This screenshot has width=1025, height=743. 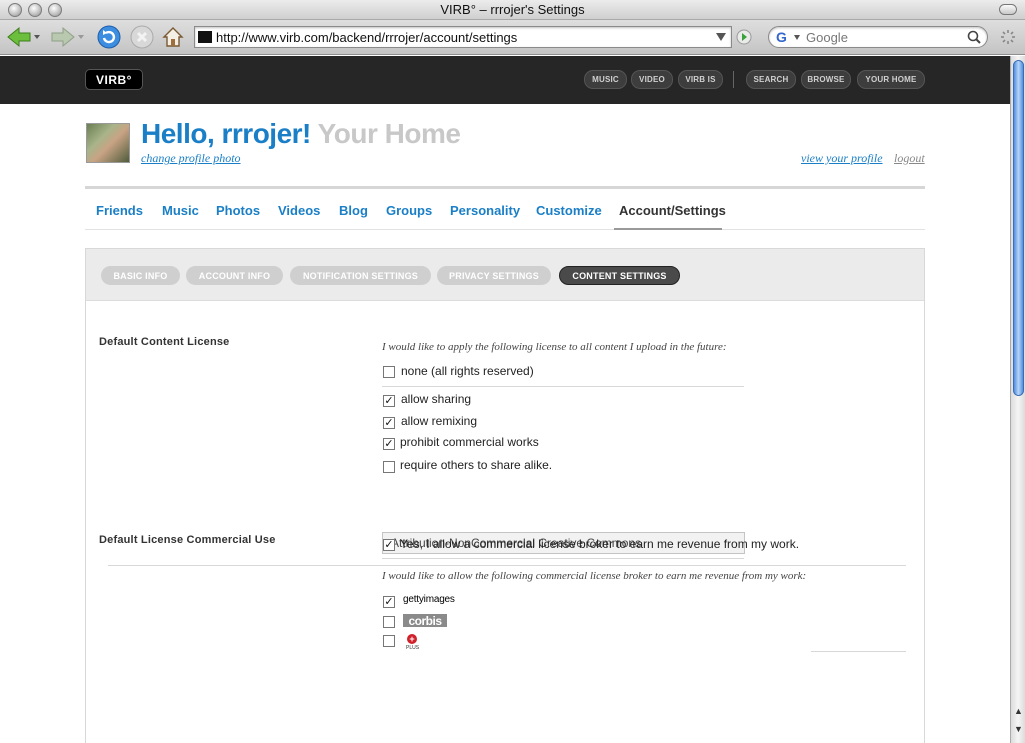 What do you see at coordinates (299, 210) in the screenshot?
I see `tab-videos: Videos` at bounding box center [299, 210].